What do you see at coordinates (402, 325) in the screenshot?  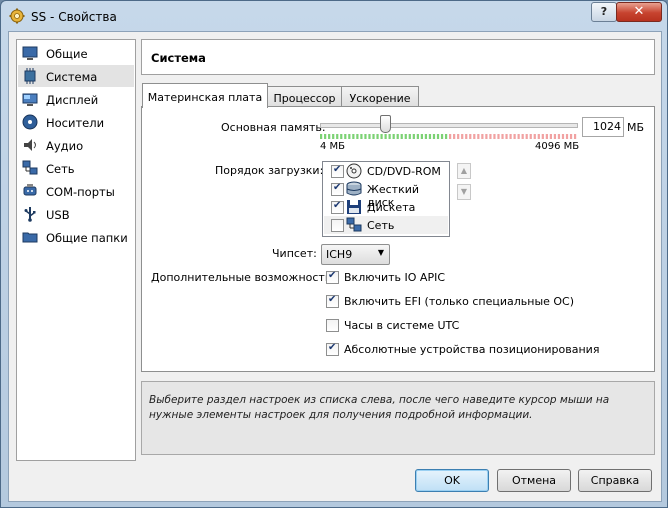 I see `utc-clock-label: Часы в системе UTC` at bounding box center [402, 325].